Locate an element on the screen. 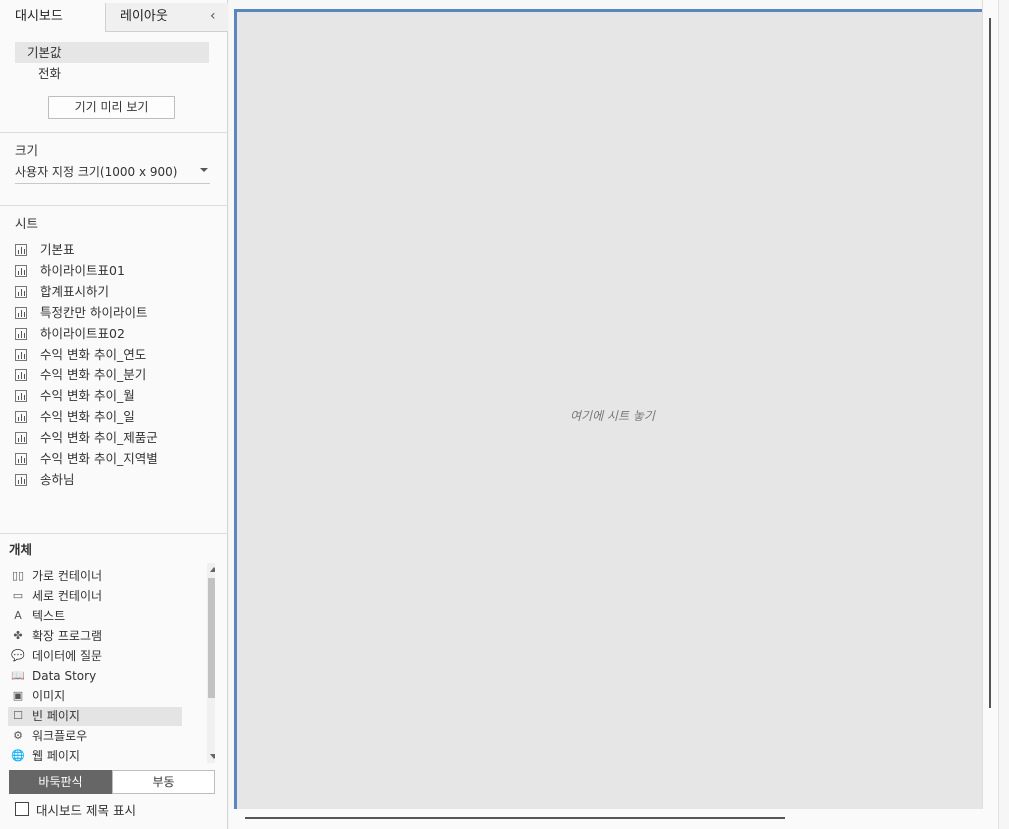 The height and width of the screenshot is (829, 1009). object-label: 텍스트 is located at coordinates (49, 616).